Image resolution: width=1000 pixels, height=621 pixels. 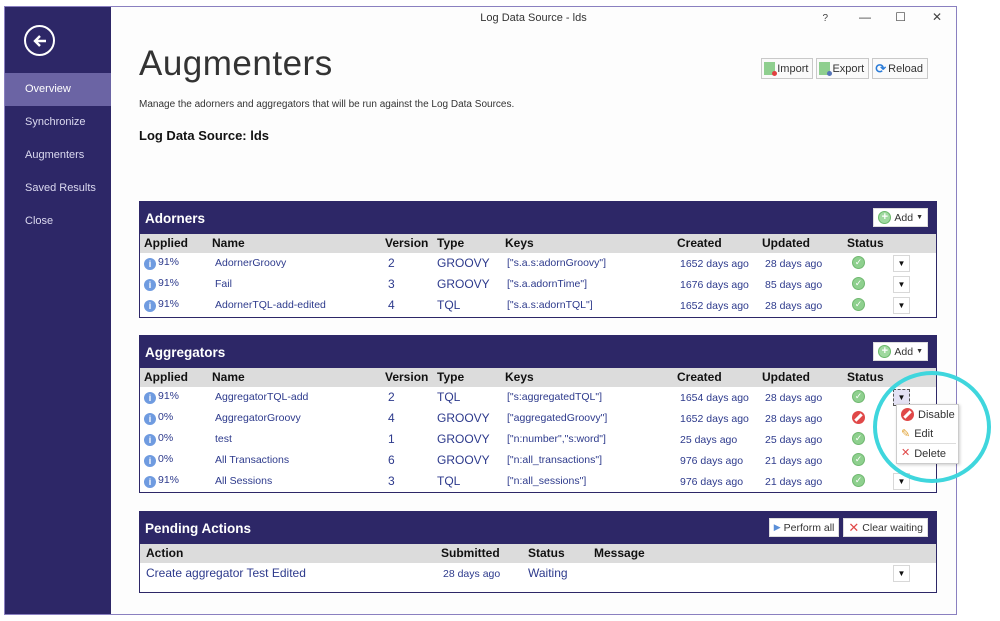 I want to click on add-aggregator-button: + Add ▼, so click(x=900, y=351).